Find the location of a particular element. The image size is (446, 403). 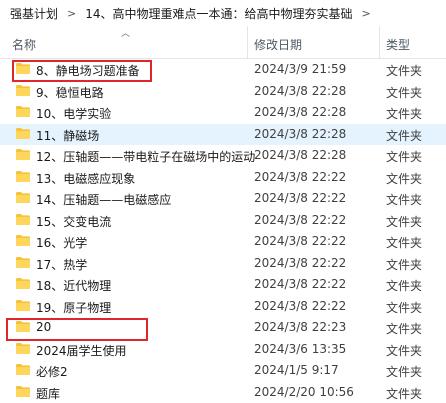

file-row: 2024届学生使用 2024/3/6 13:35 文件夹 is located at coordinates (223, 350).